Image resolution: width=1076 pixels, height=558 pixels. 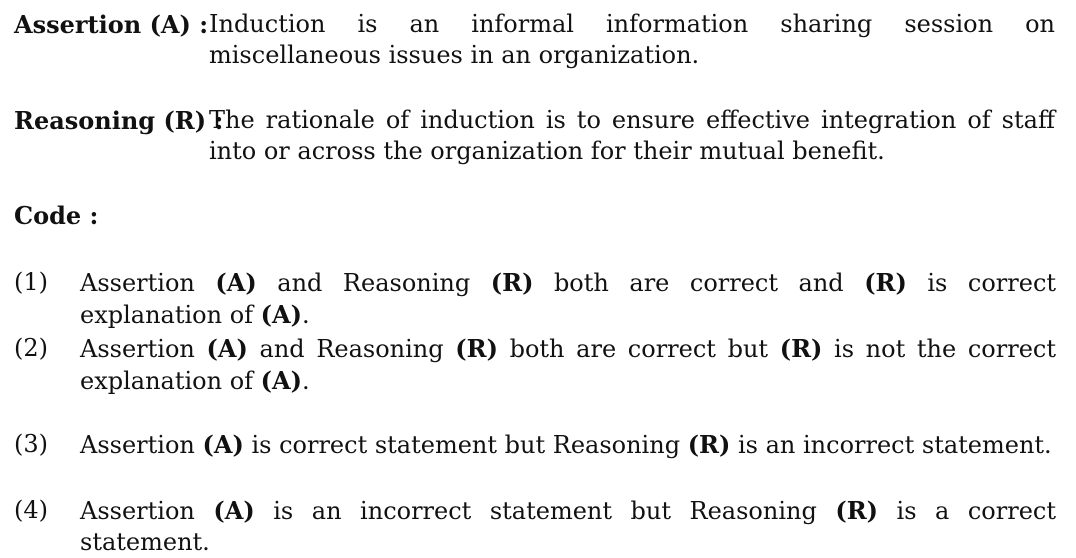 What do you see at coordinates (31, 444) in the screenshot?
I see `option-number: (3)` at bounding box center [31, 444].